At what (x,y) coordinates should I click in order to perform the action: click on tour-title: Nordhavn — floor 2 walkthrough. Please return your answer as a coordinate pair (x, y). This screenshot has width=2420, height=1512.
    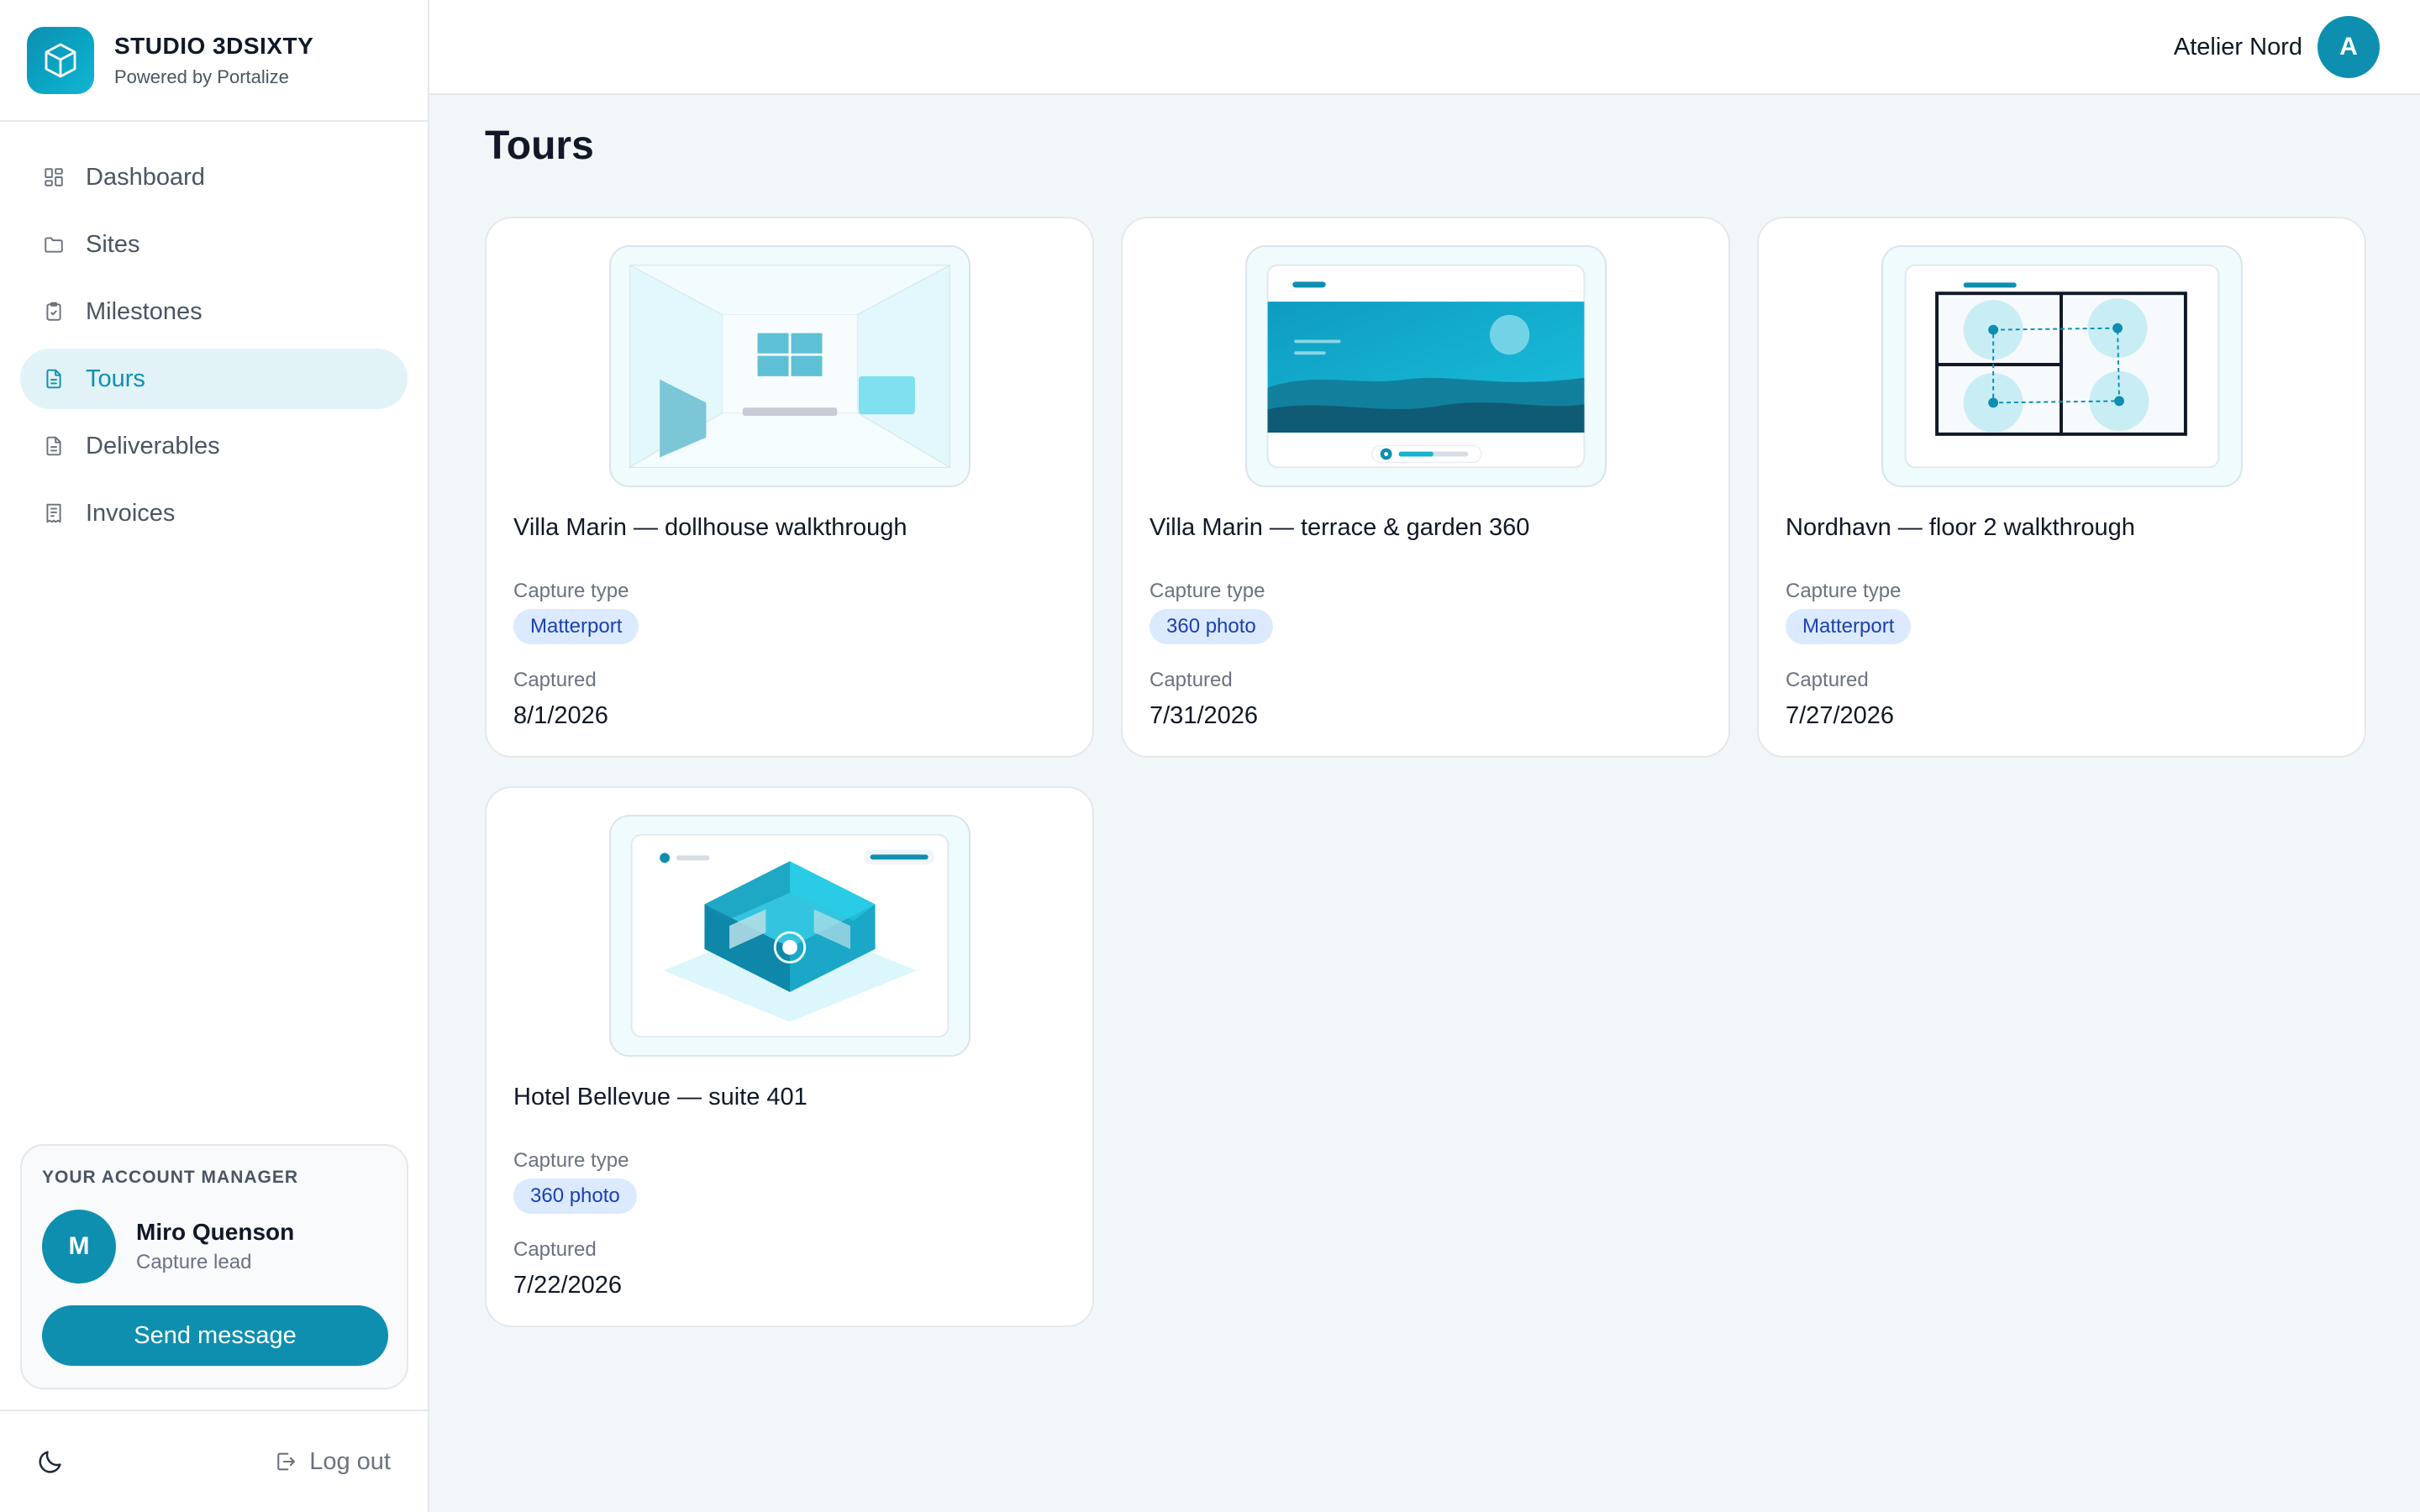
    Looking at the image, I should click on (1961, 527).